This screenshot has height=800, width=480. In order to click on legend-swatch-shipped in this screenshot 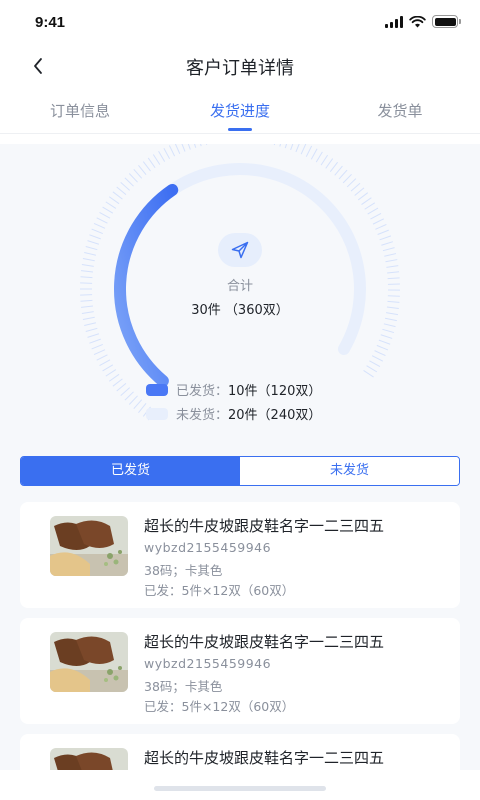, I will do `click(157, 389)`.